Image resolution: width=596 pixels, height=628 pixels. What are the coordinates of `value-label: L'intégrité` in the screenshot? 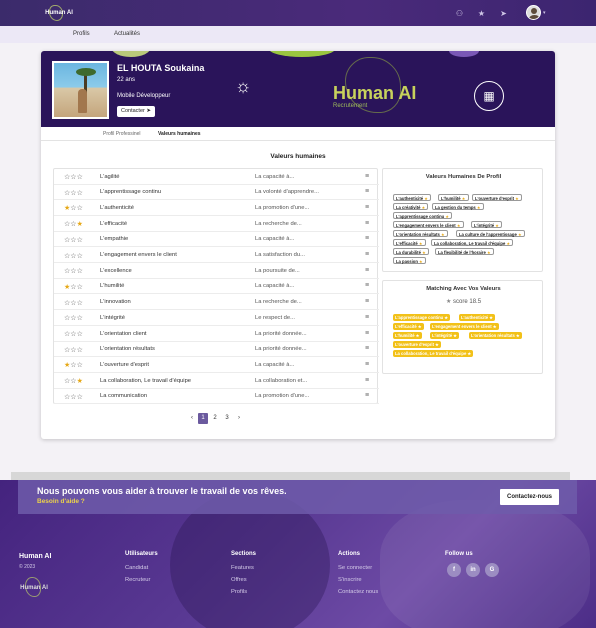 It's located at (112, 317).